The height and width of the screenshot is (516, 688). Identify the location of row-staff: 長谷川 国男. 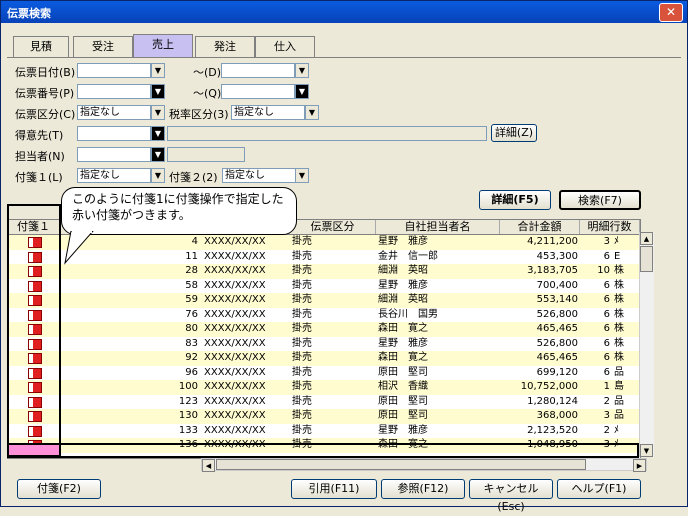
(408, 314).